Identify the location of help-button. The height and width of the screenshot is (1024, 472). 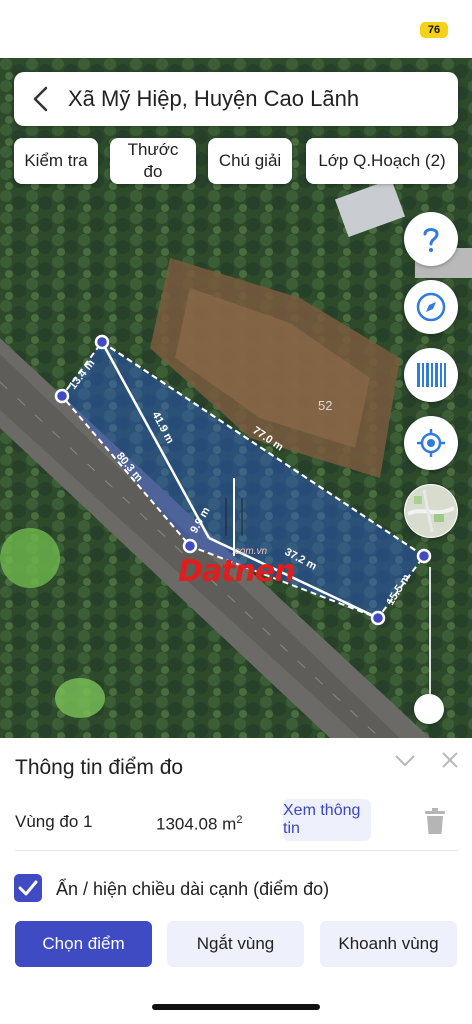
(431, 239).